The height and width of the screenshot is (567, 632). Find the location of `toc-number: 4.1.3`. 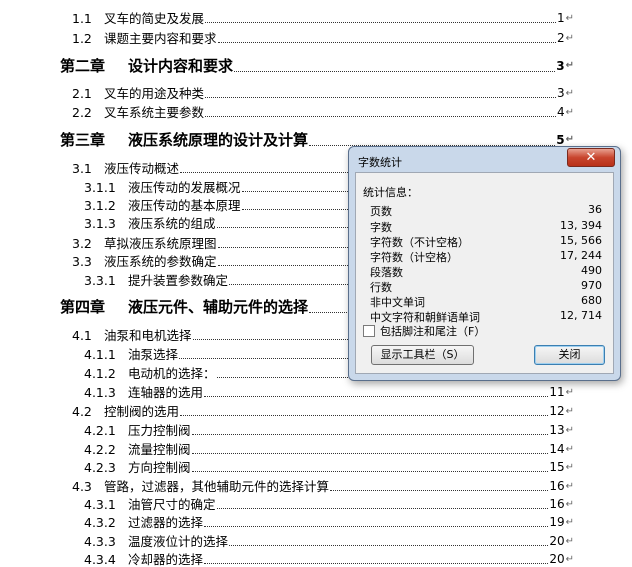

toc-number: 4.1.3 is located at coordinates (100, 392).